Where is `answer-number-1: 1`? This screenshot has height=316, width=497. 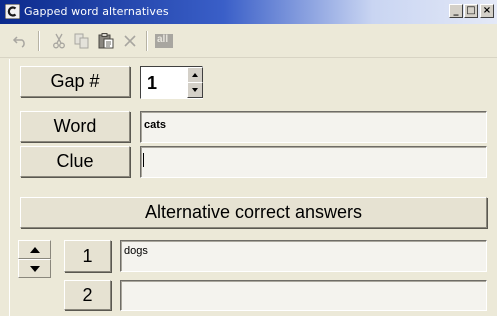 answer-number-1: 1 is located at coordinates (87, 256).